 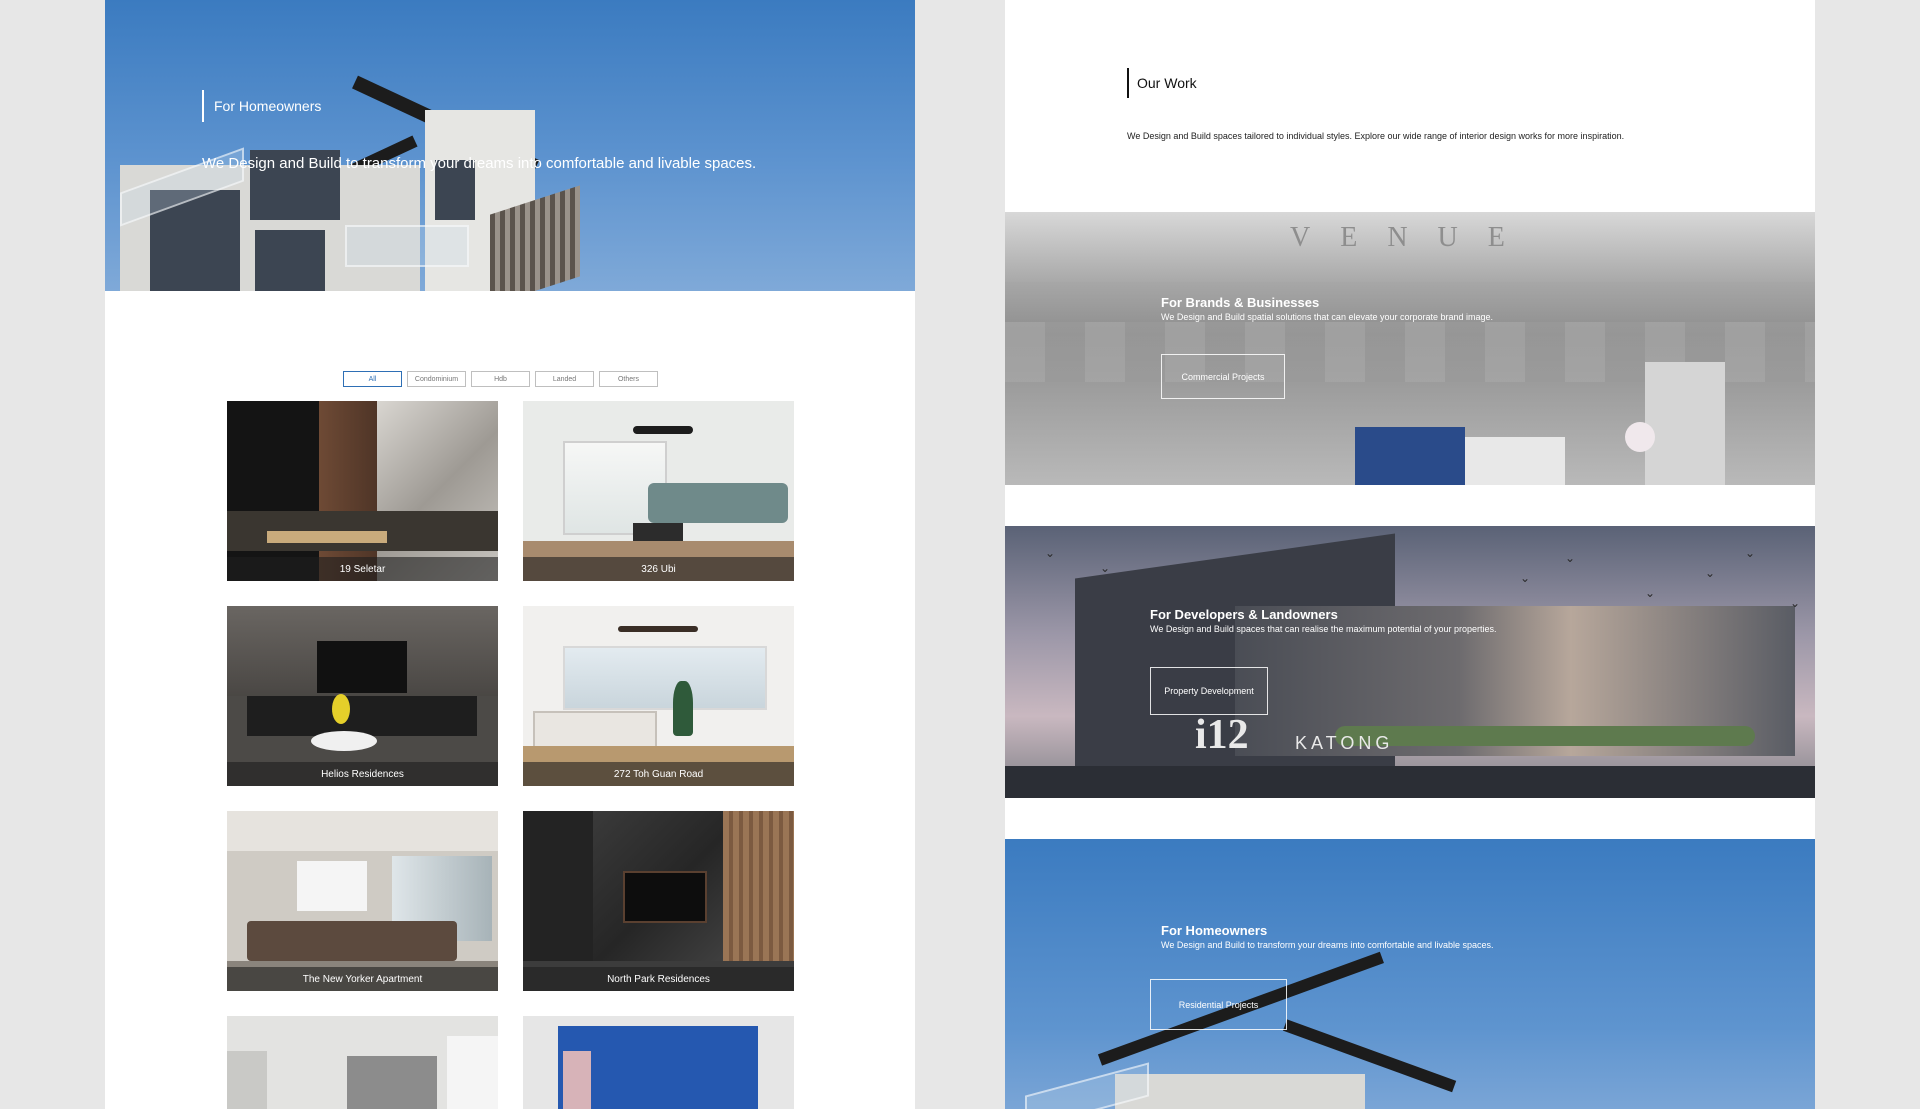 I want to click on filter-condominium: Condominium, so click(x=436, y=379).